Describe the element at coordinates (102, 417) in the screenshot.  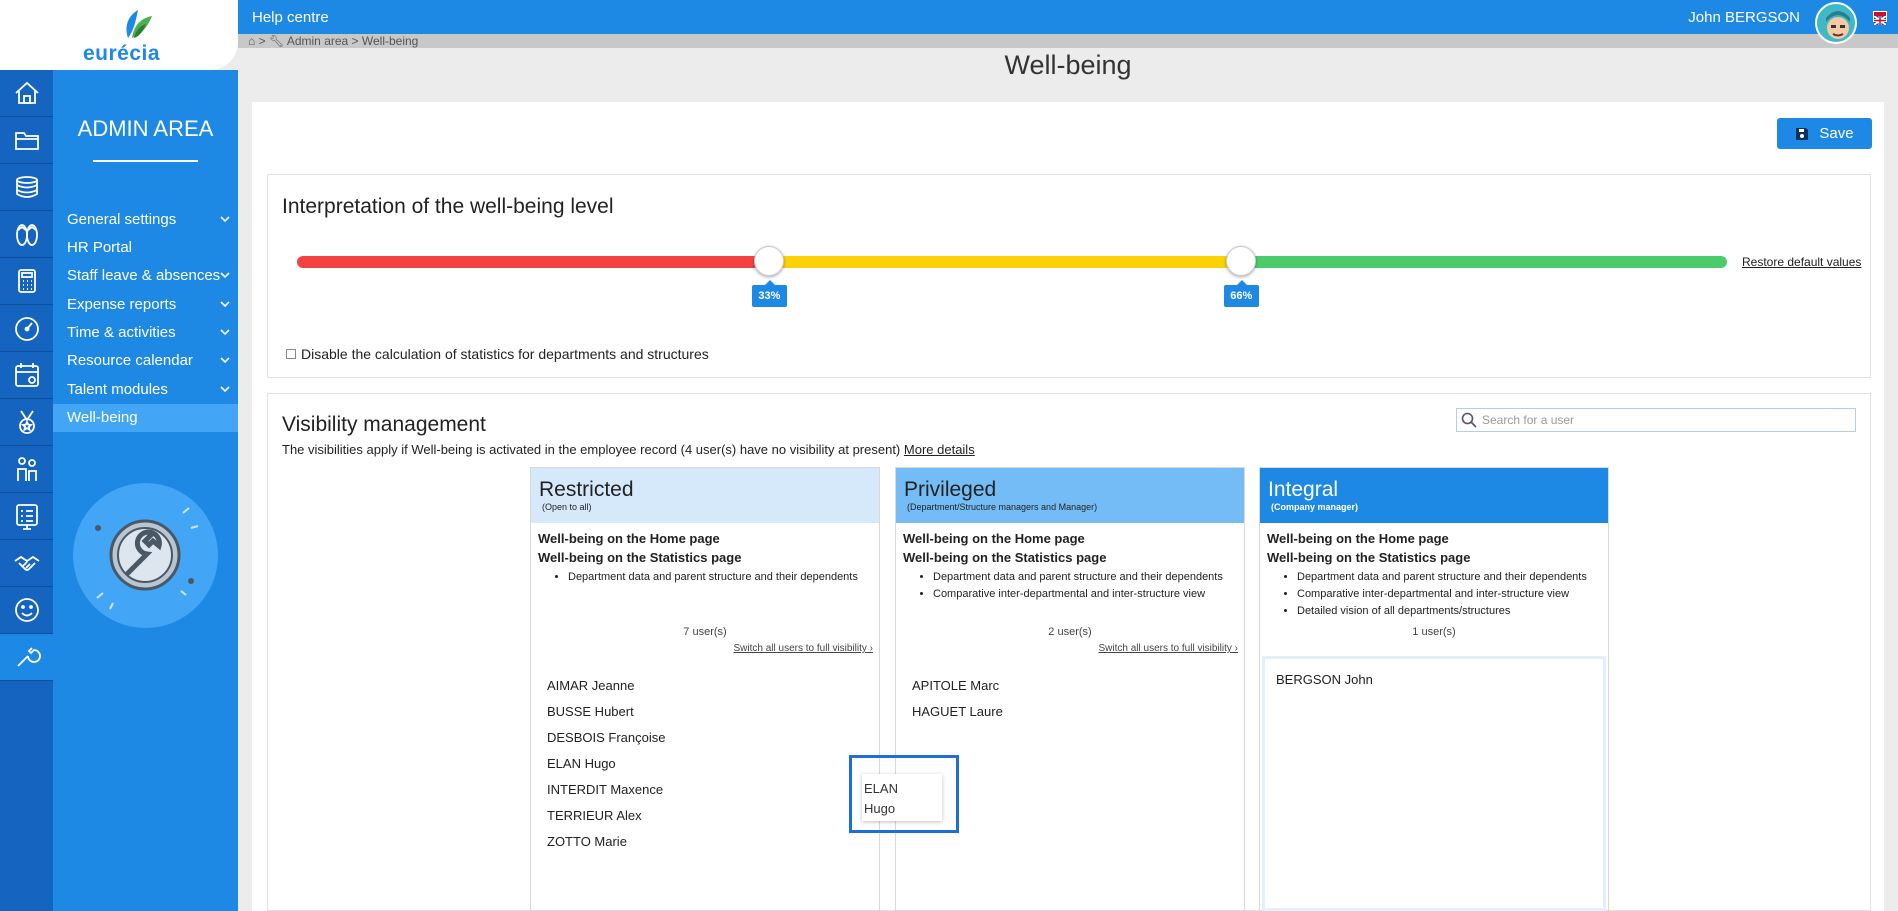
I see `sidebar-item-label: Well-being` at that location.